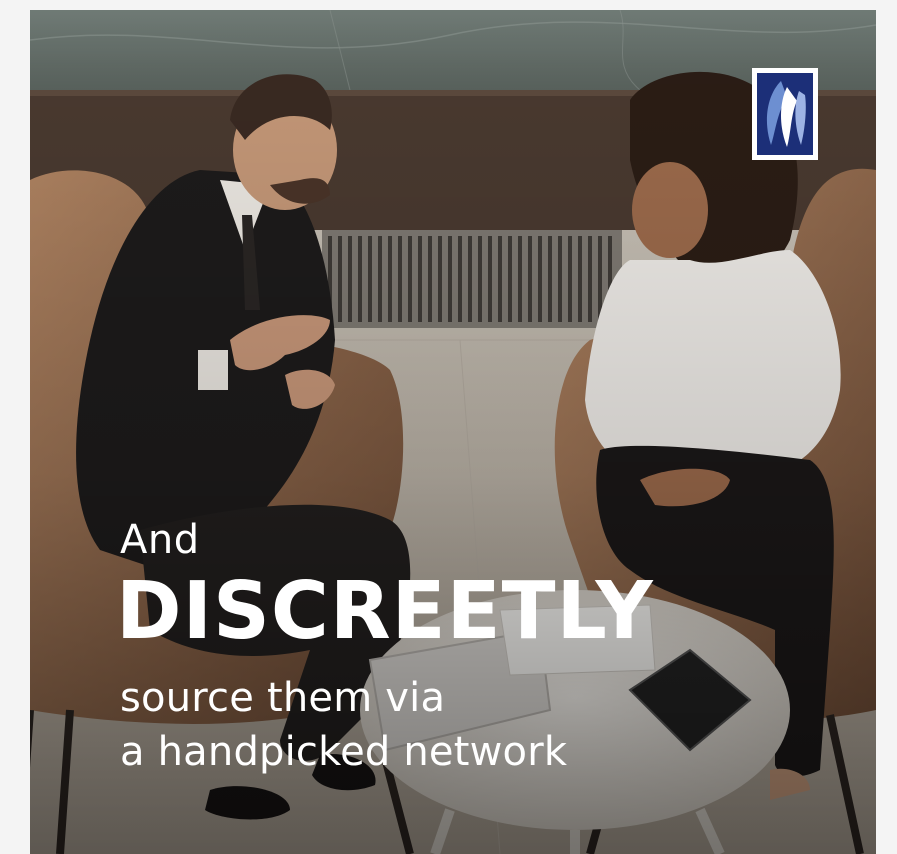 The width and height of the screenshot is (897, 854). What do you see at coordinates (385, 611) in the screenshot?
I see `headline-emphasis: DISCREETLY` at bounding box center [385, 611].